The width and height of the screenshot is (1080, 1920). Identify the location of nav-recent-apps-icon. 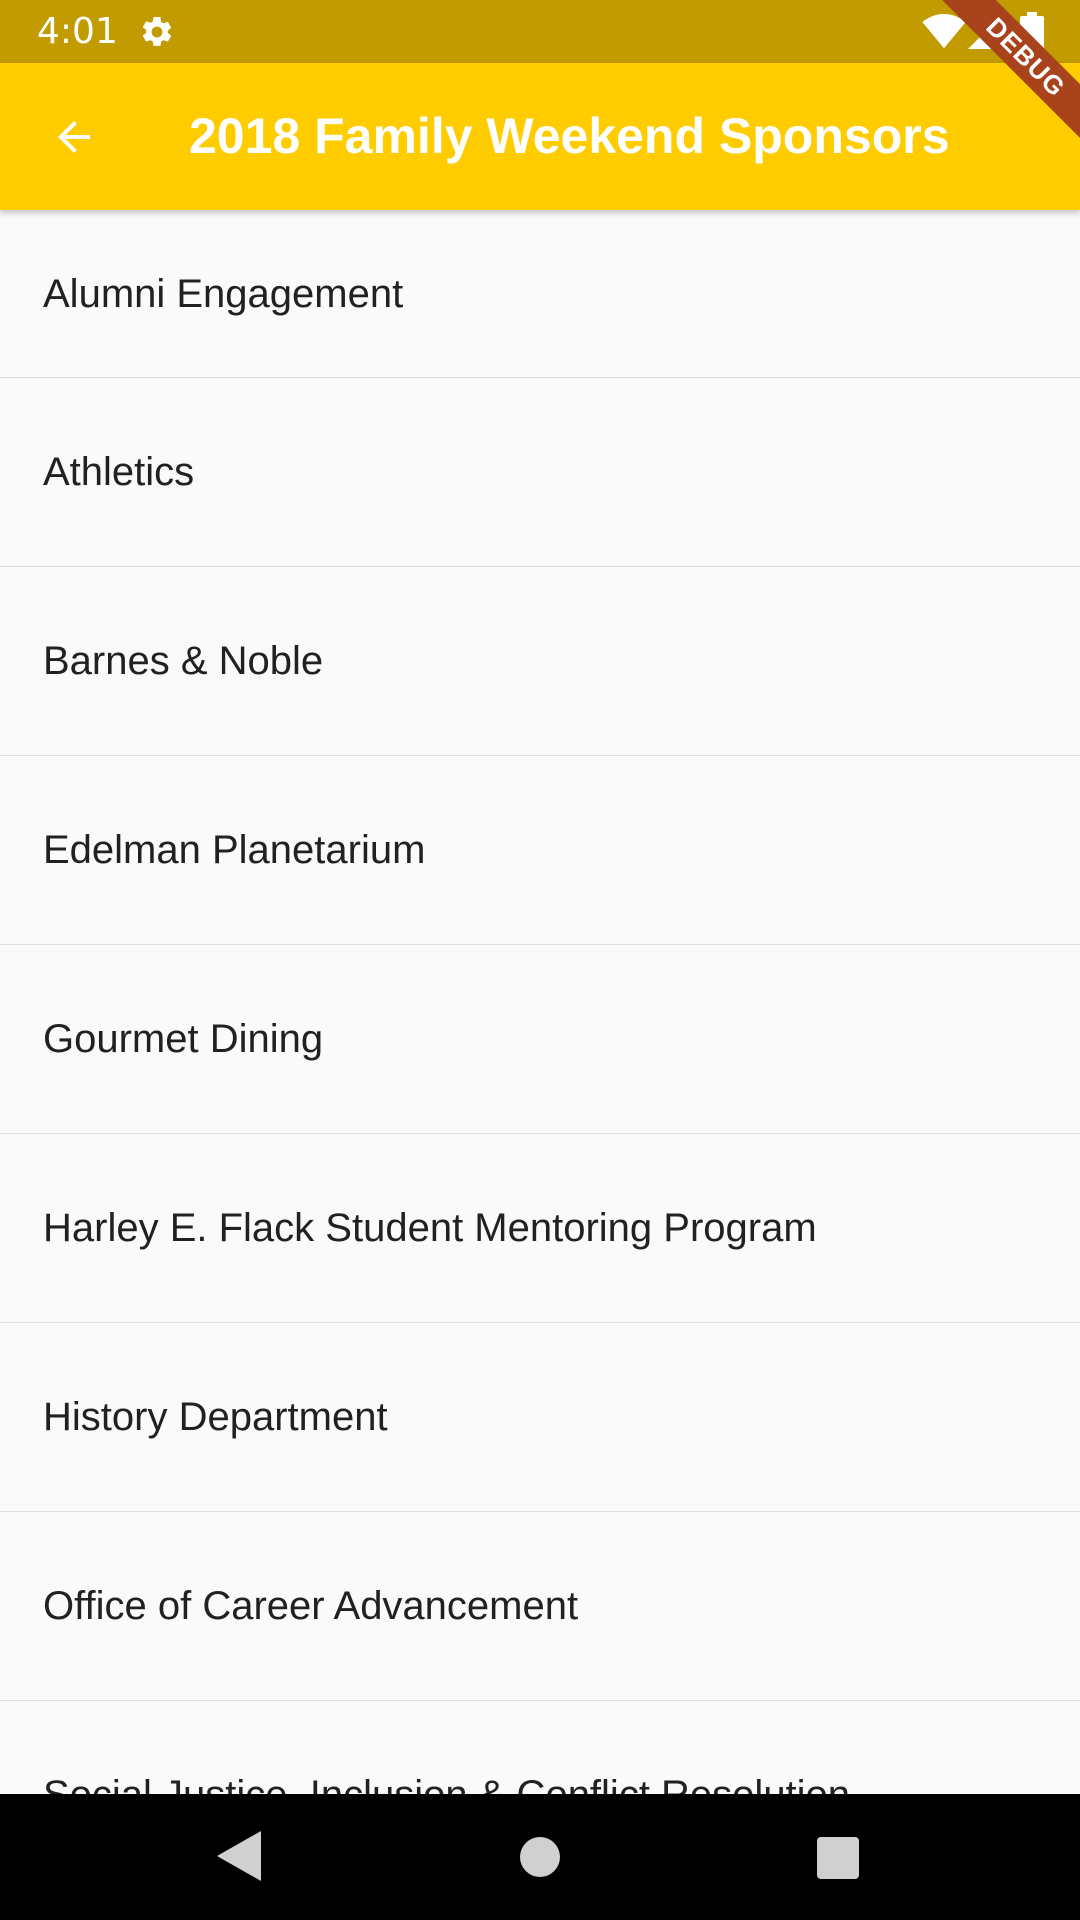
(838, 1858).